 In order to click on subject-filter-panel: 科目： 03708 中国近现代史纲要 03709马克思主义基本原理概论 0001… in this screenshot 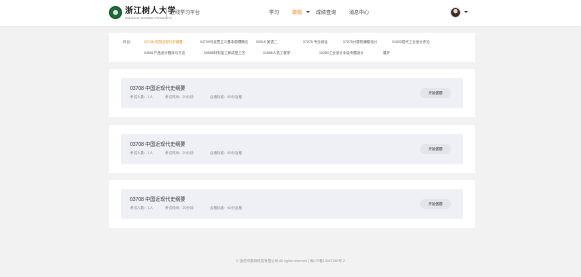, I will do `click(292, 47)`.